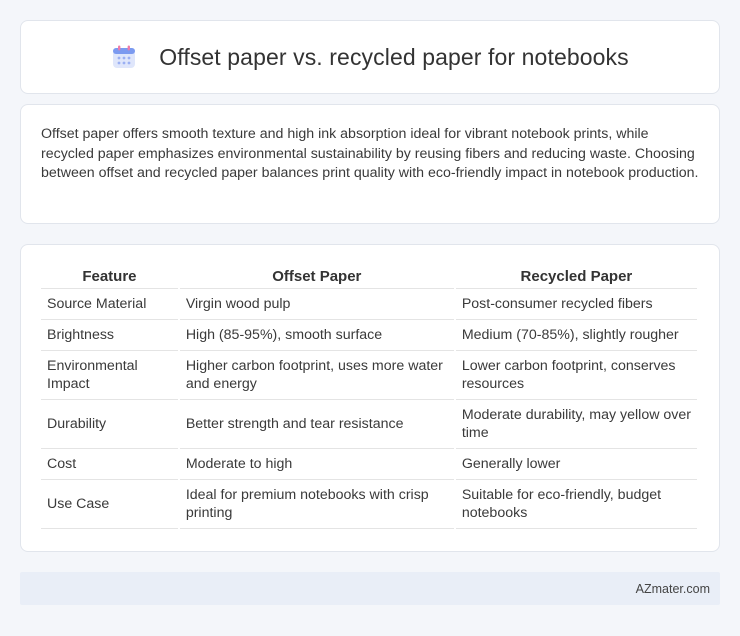  Describe the element at coordinates (124, 57) in the screenshot. I see `calendar-icon` at that location.